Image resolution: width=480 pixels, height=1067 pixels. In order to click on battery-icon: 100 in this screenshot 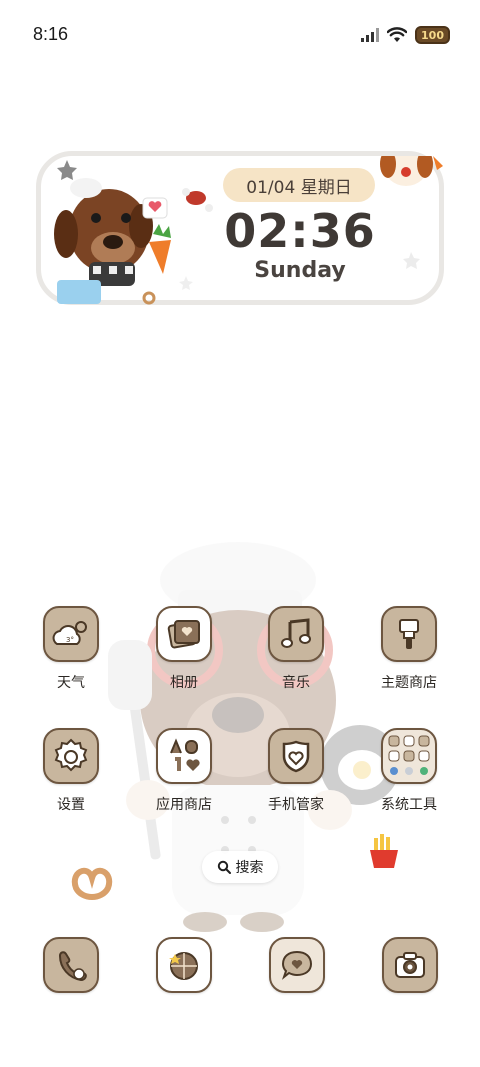, I will do `click(432, 35)`.